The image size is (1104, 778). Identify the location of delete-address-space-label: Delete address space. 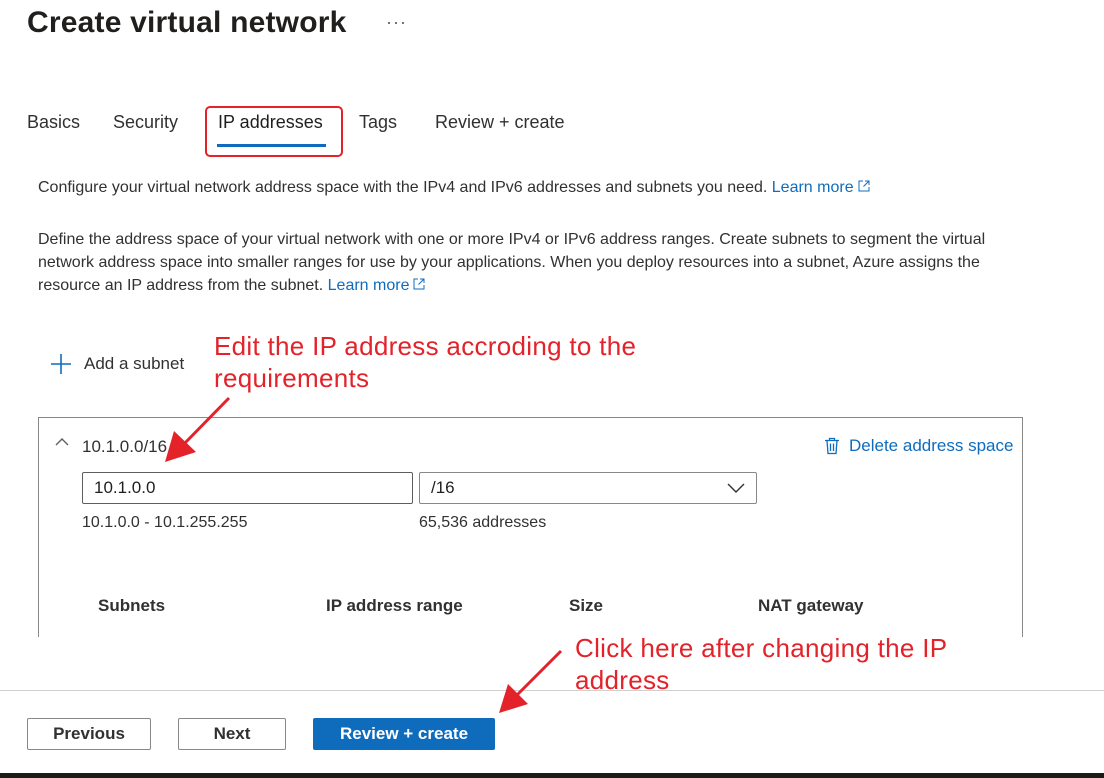
(931, 445).